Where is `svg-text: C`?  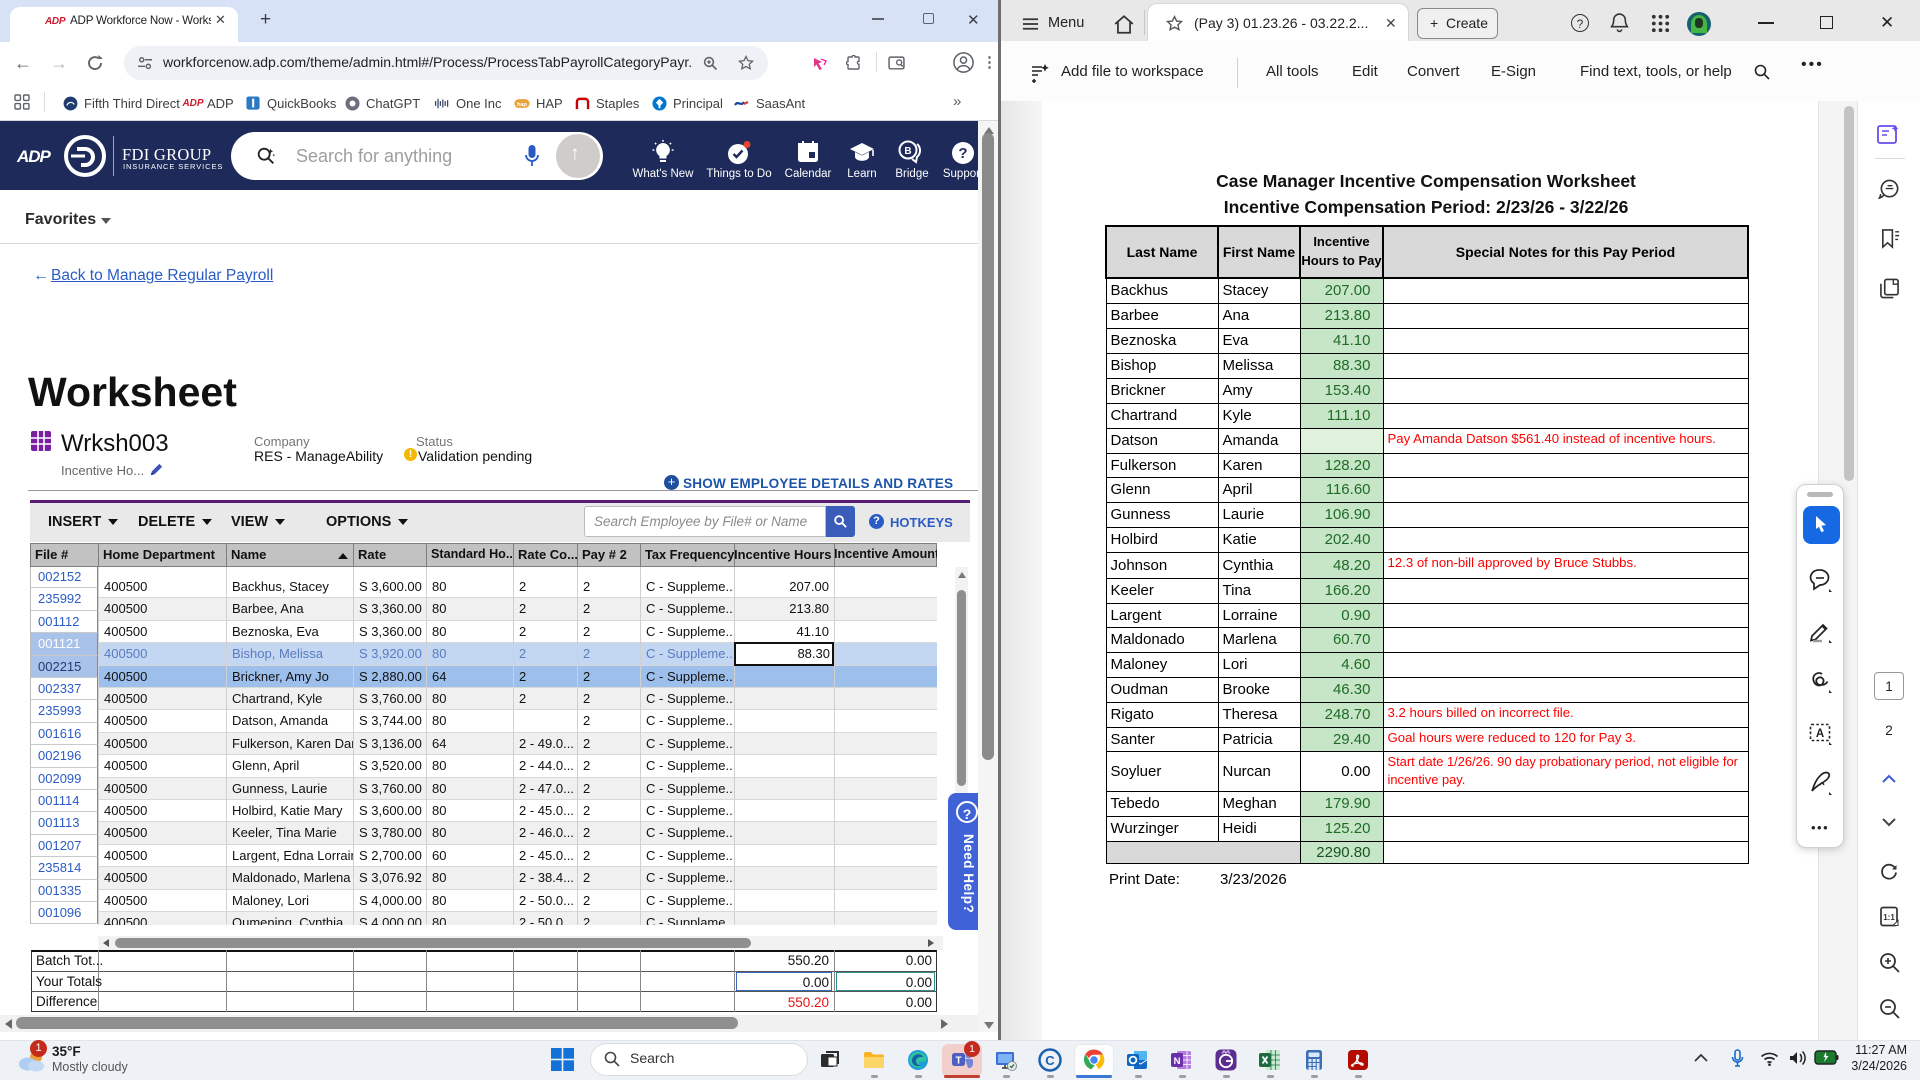
svg-text: C is located at coordinates (1050, 1060).